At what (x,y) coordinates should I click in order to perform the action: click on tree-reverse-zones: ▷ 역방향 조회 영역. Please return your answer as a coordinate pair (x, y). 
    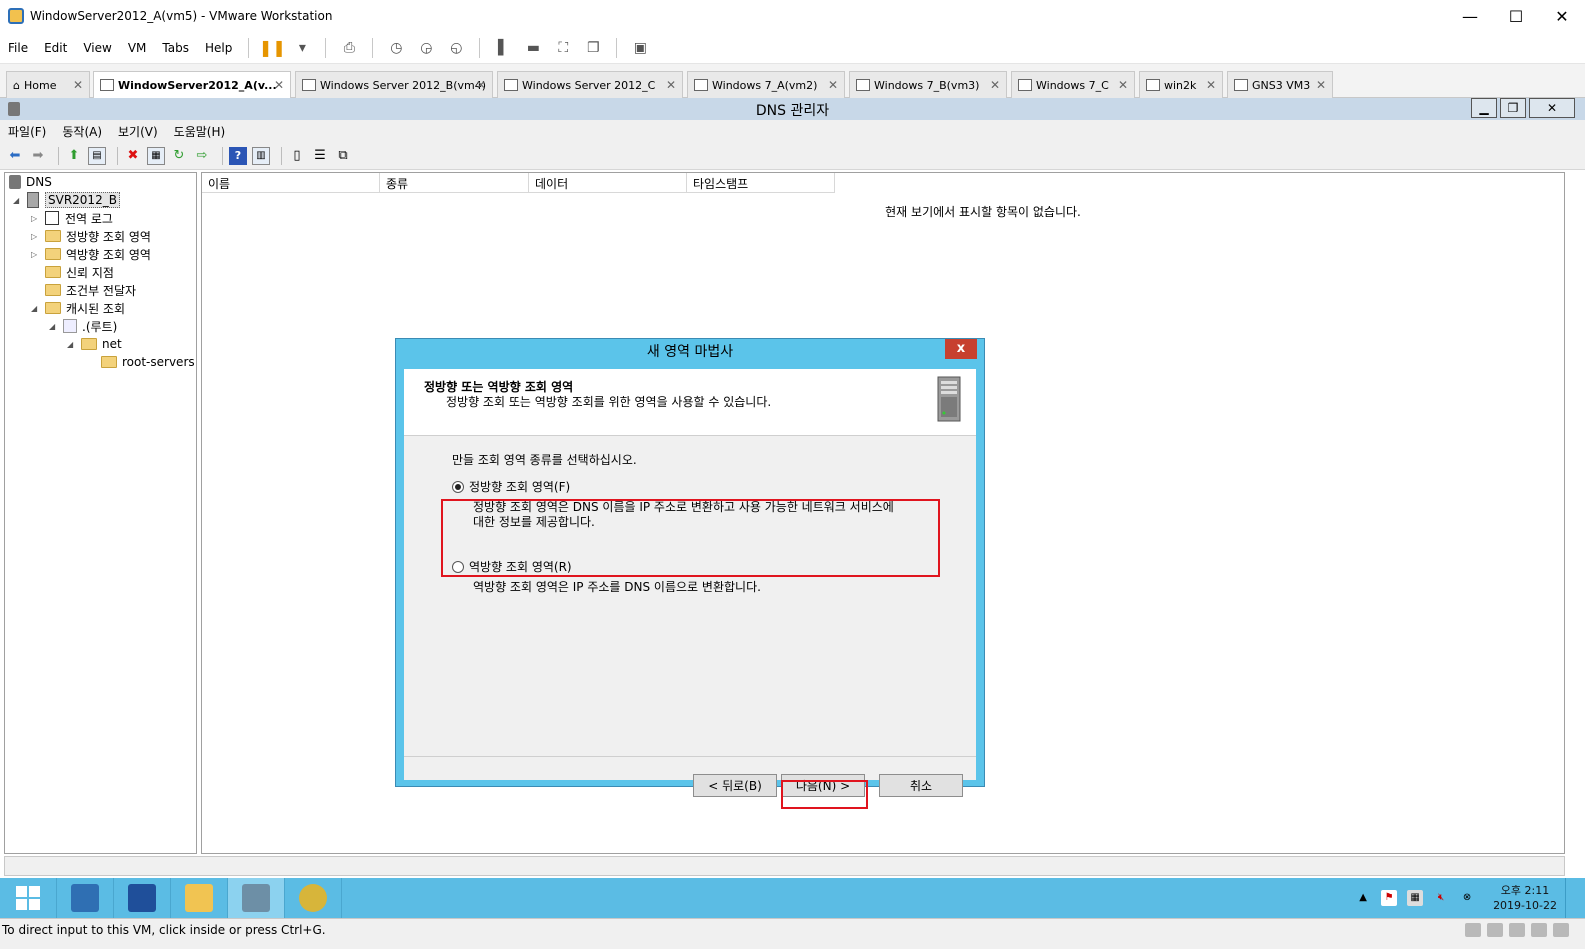
    Looking at the image, I should click on (91, 254).